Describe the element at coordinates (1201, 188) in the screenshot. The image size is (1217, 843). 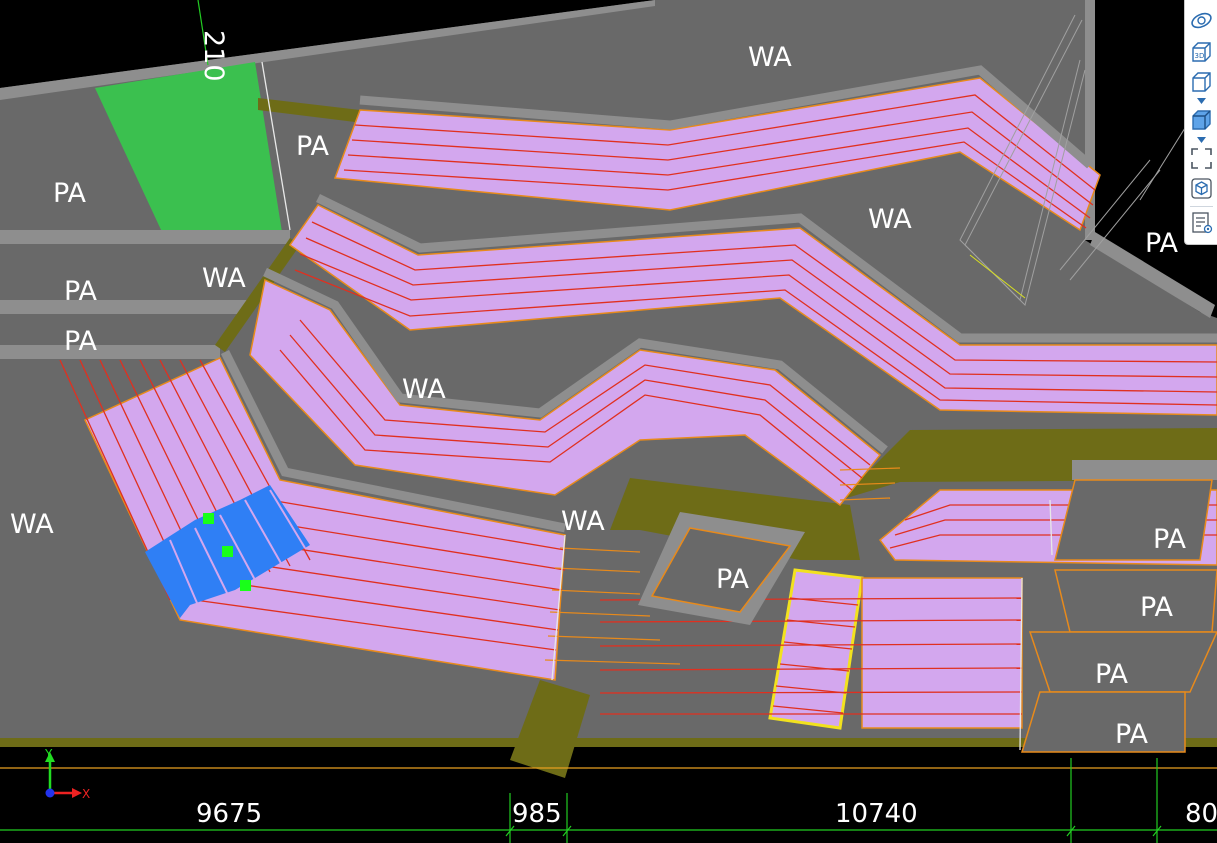
I see `cube-view-icon` at that location.